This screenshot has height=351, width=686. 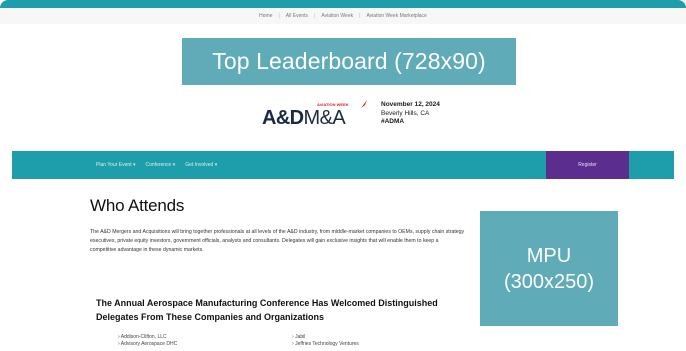 I want to click on mpu-ad-label: MPU, so click(x=549, y=255).